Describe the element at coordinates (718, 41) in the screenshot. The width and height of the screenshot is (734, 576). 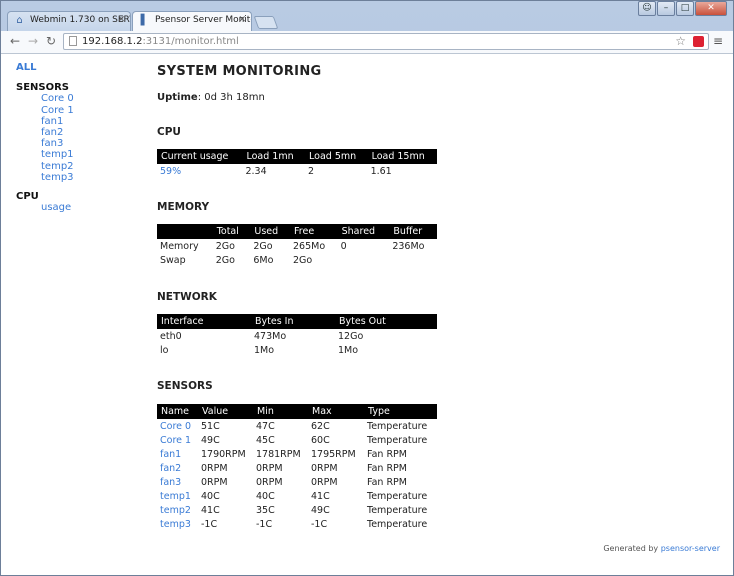
I see `menu-icon: ≡` at that location.